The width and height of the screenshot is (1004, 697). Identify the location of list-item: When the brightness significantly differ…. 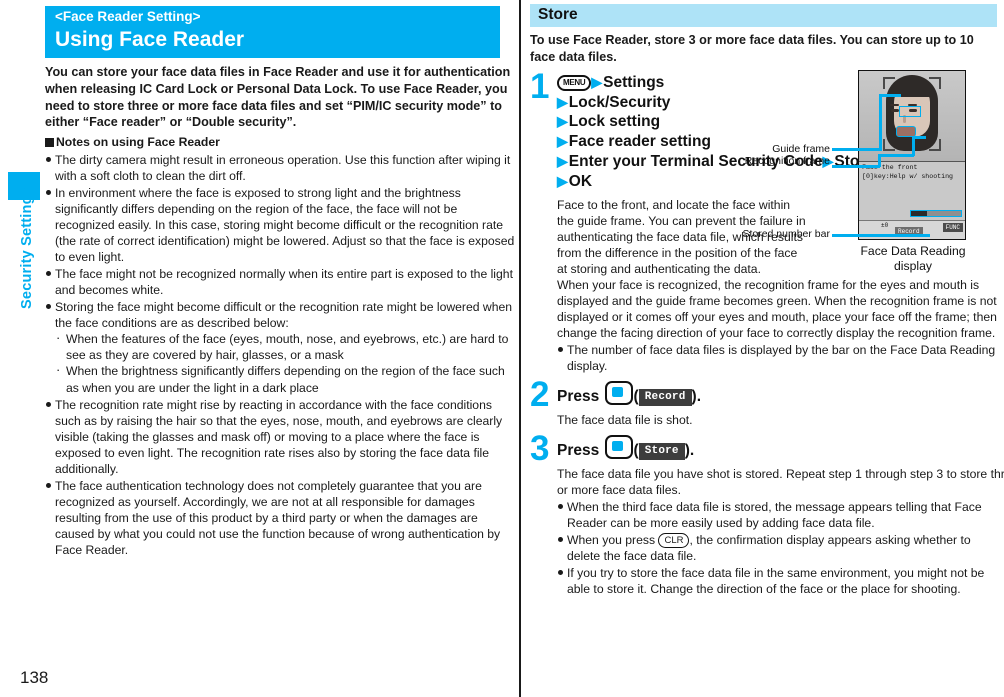
(285, 378).